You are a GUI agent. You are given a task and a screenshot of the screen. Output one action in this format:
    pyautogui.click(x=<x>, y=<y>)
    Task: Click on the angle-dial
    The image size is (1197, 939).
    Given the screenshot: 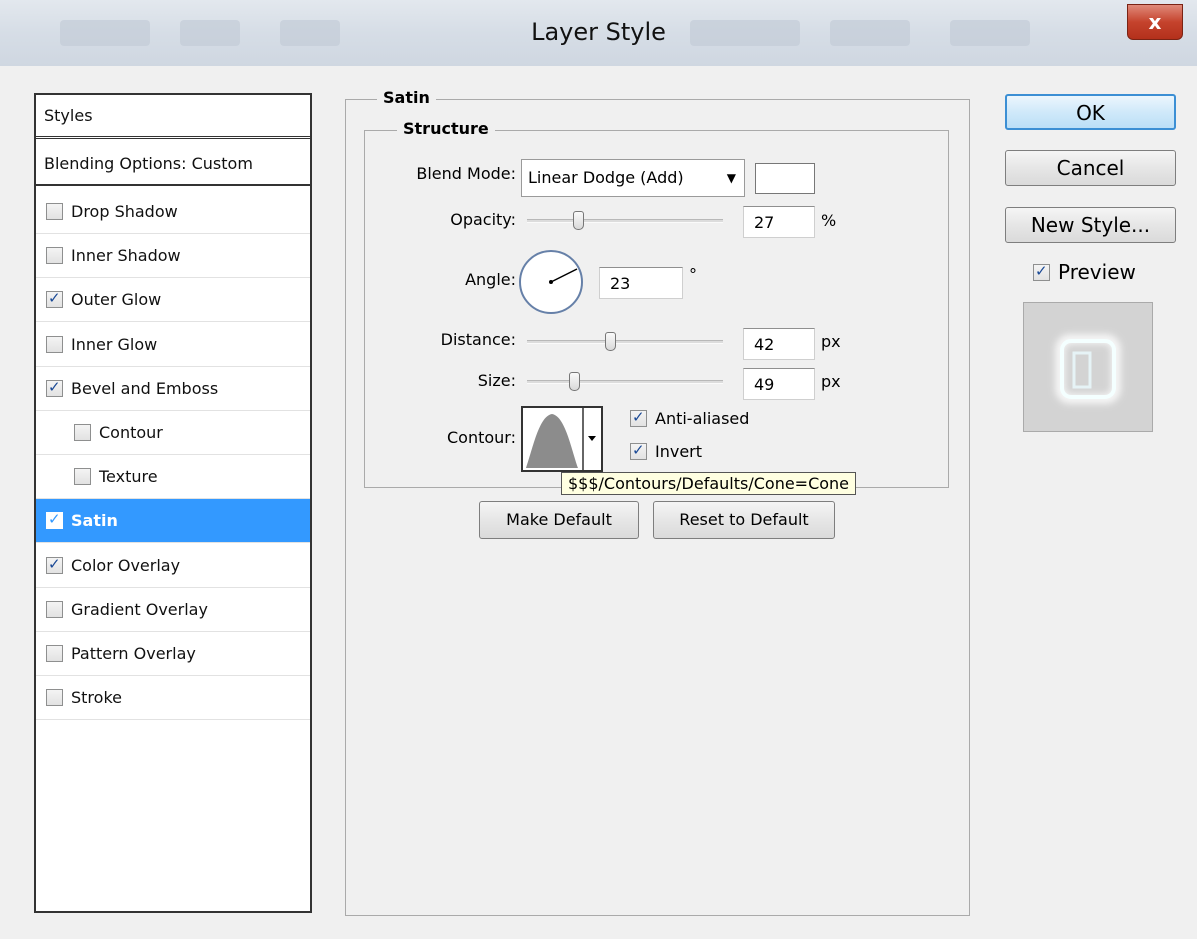 What is the action you would take?
    pyautogui.click(x=551, y=282)
    